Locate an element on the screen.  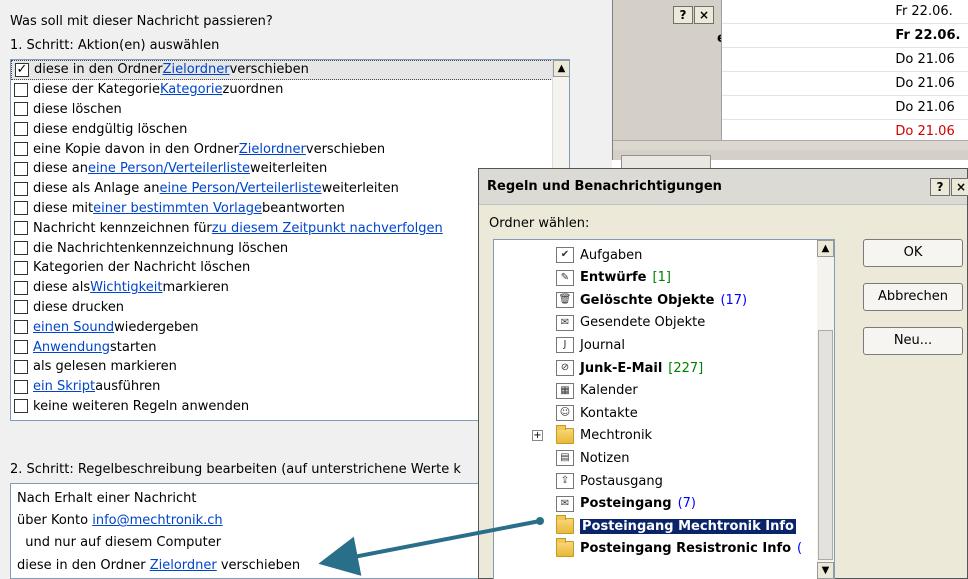
description-text-suffix: verschieben is located at coordinates (258, 565).